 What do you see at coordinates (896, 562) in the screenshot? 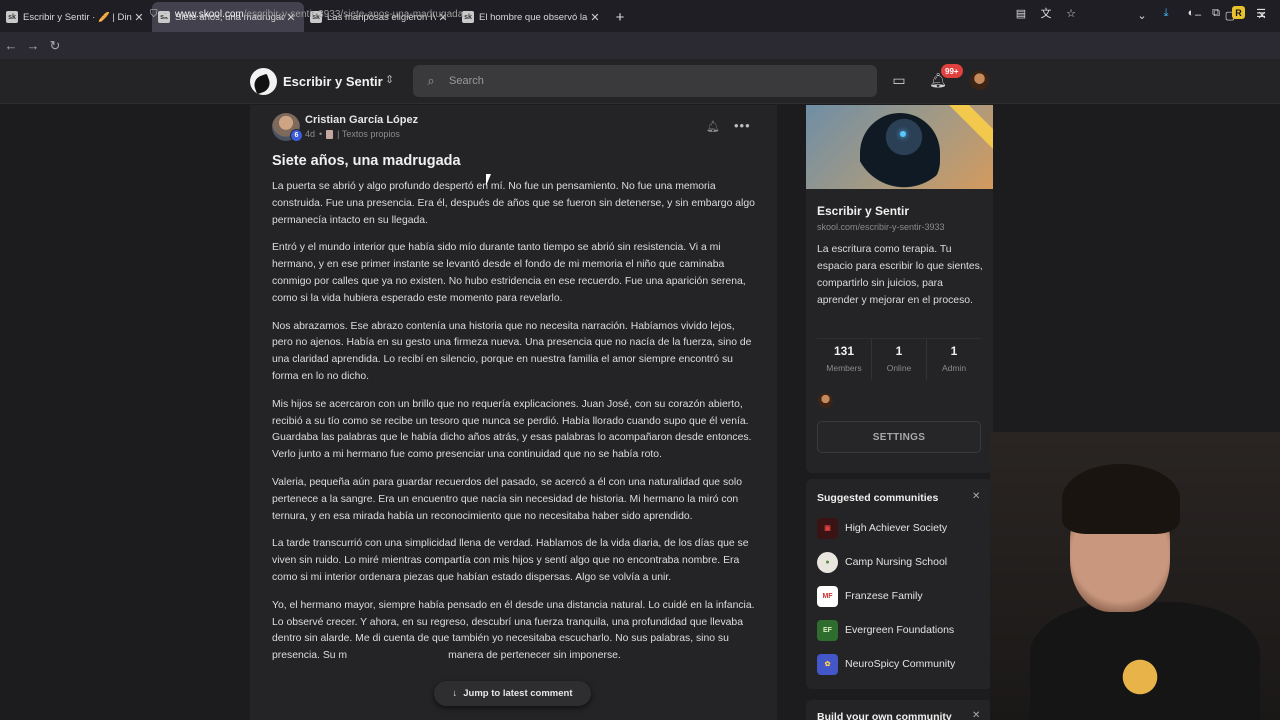
I see `suggested-community-name: Camp Nursing School` at bounding box center [896, 562].